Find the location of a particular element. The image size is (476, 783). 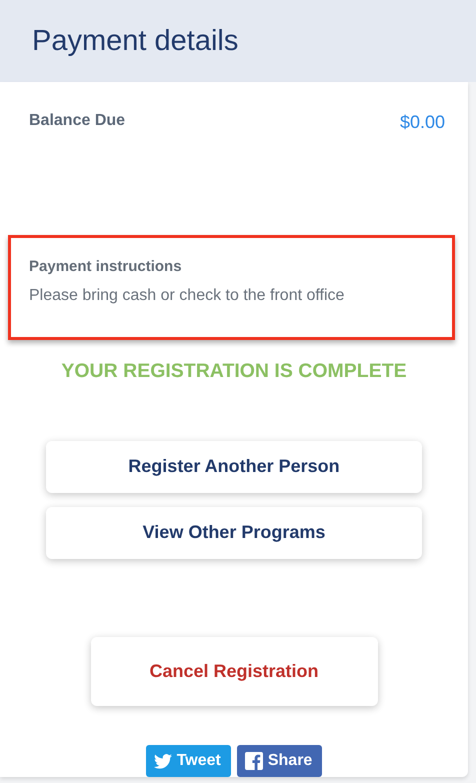

action-button: Register Another Person is located at coordinates (234, 466).